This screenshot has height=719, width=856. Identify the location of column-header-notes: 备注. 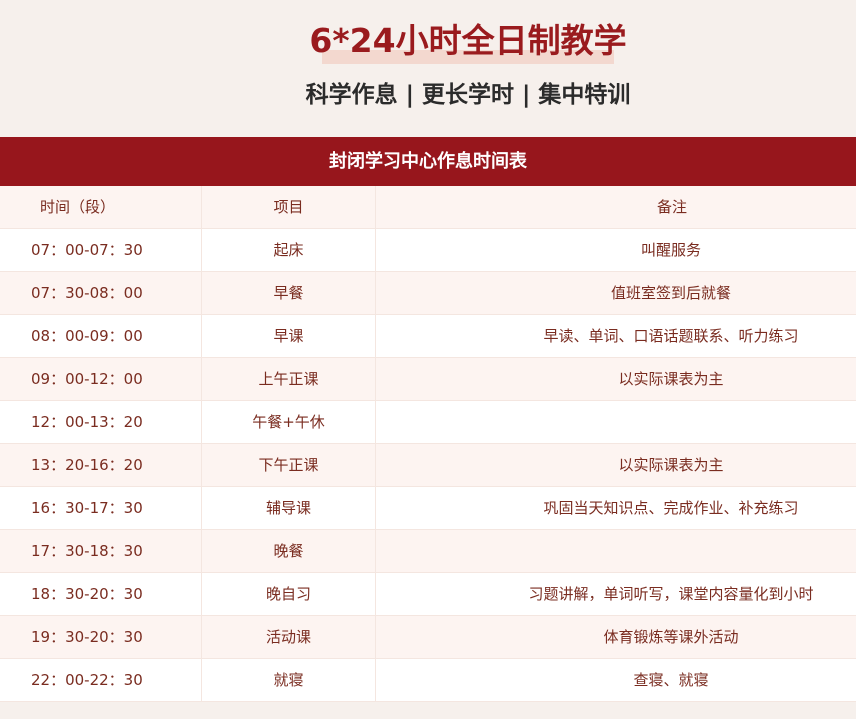
(671, 207).